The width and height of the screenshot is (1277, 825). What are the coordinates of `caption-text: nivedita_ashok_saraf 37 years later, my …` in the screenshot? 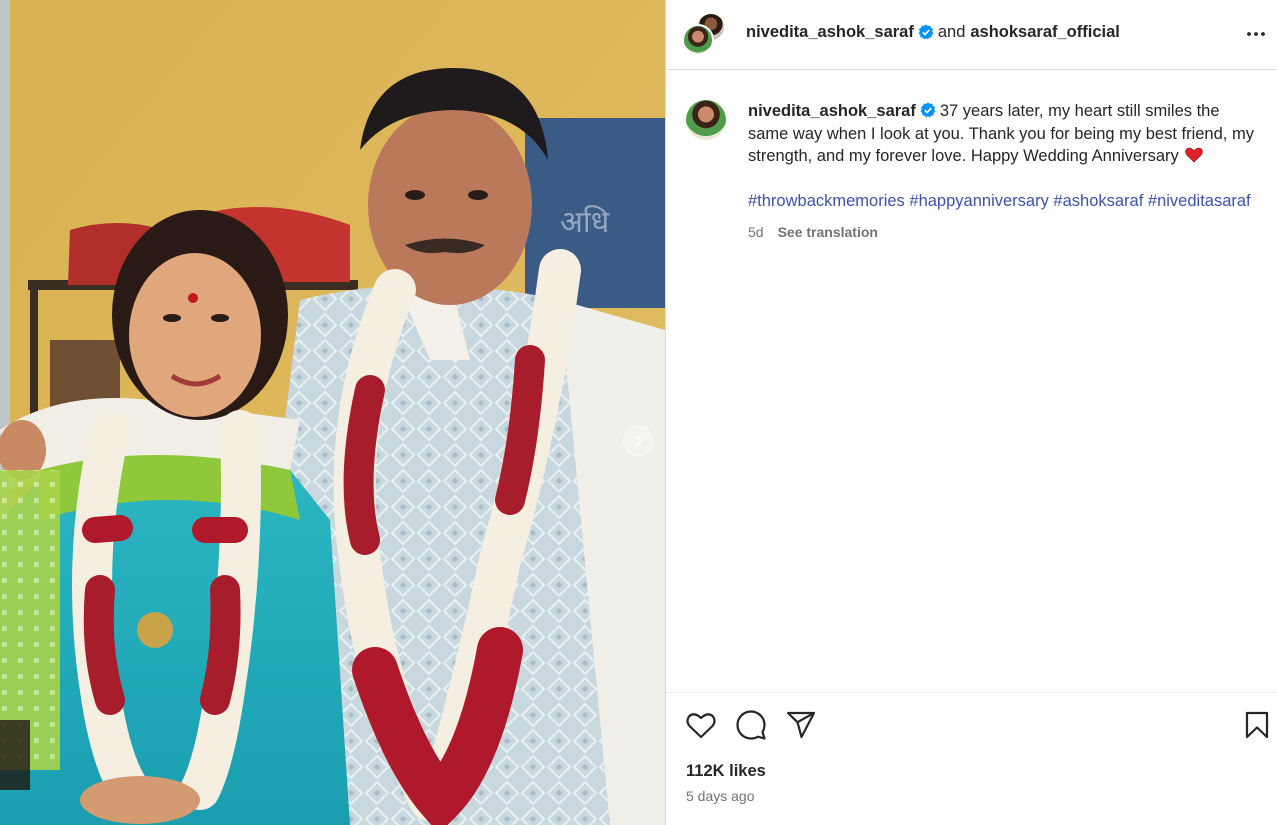 It's located at (1005, 171).